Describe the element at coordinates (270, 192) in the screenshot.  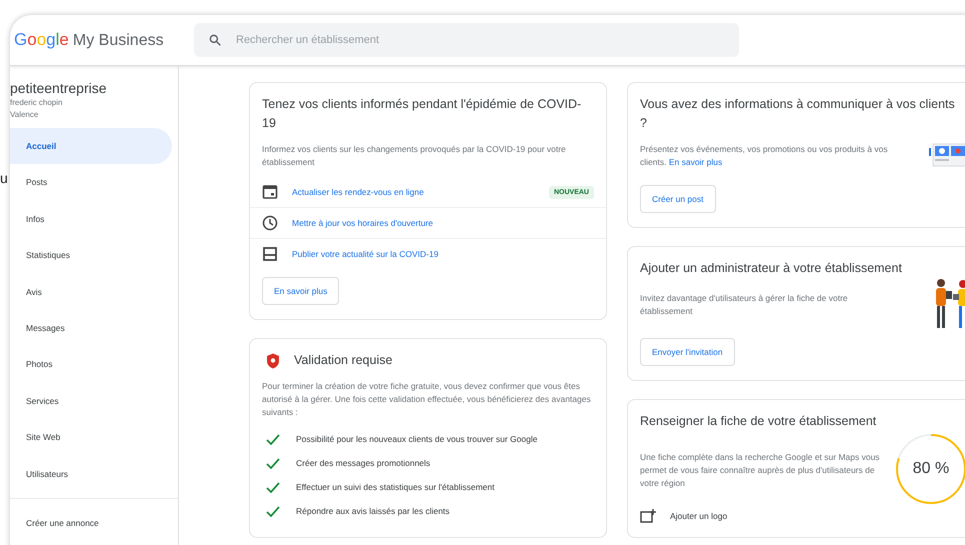
I see `calendar-icon` at that location.